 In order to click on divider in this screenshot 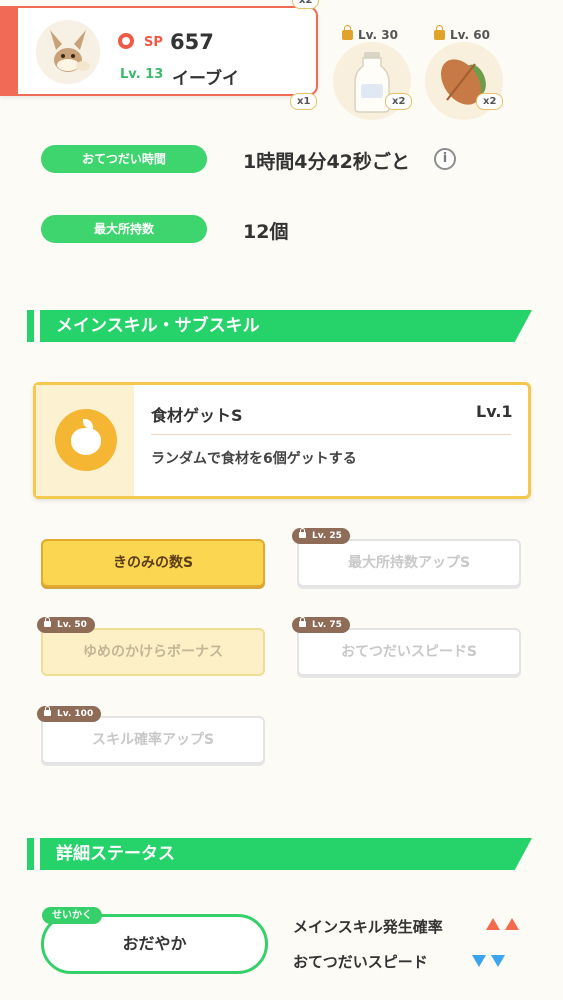, I will do `click(331, 434)`.